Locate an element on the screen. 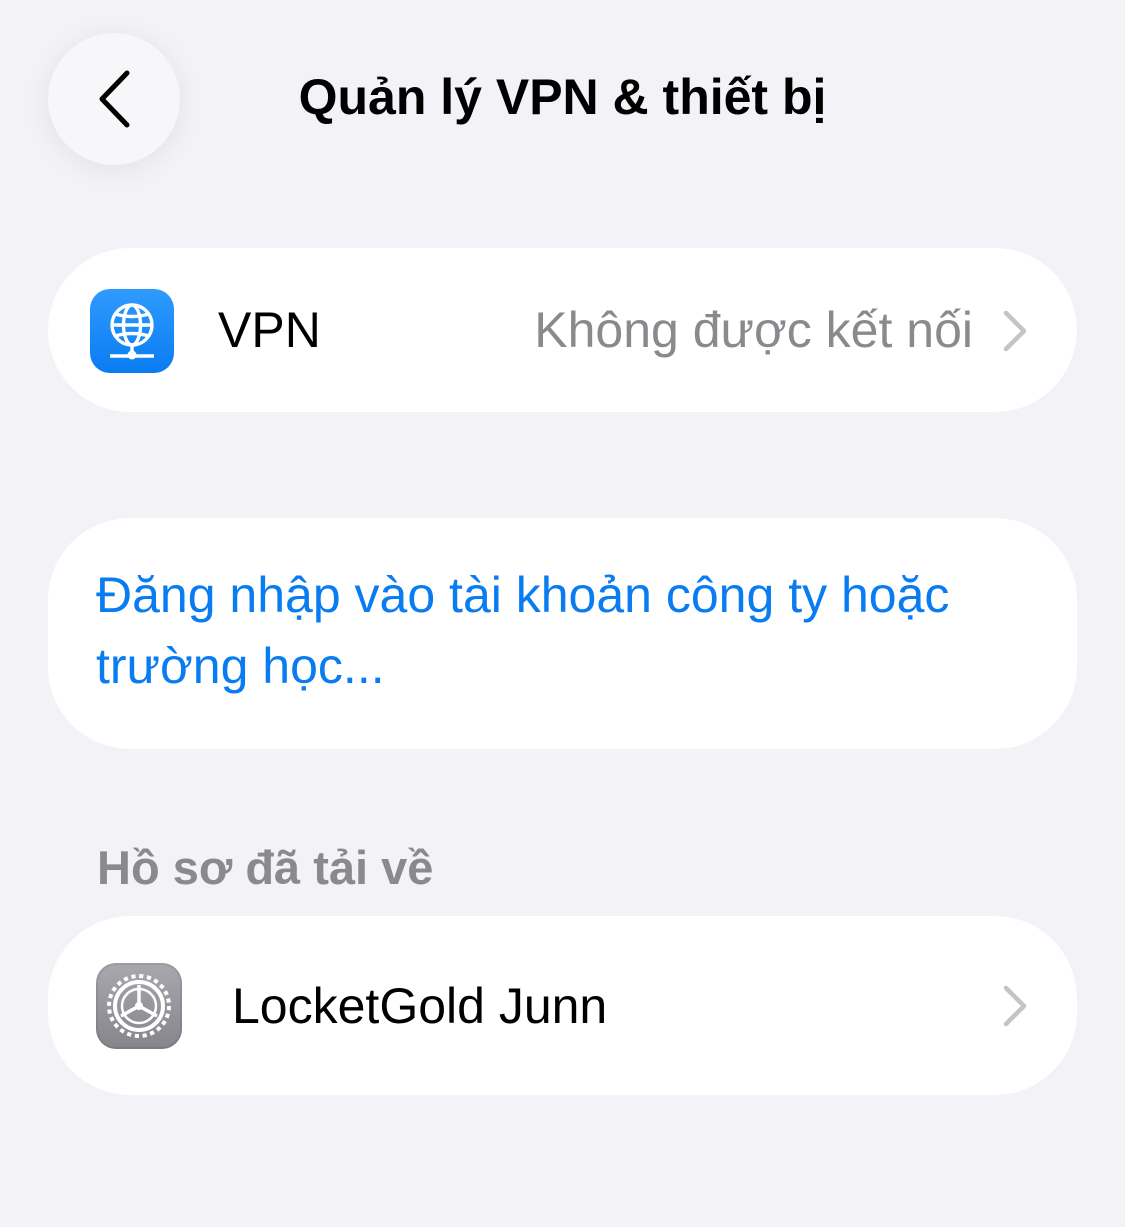  vpn-label: VPN is located at coordinates (269, 330).